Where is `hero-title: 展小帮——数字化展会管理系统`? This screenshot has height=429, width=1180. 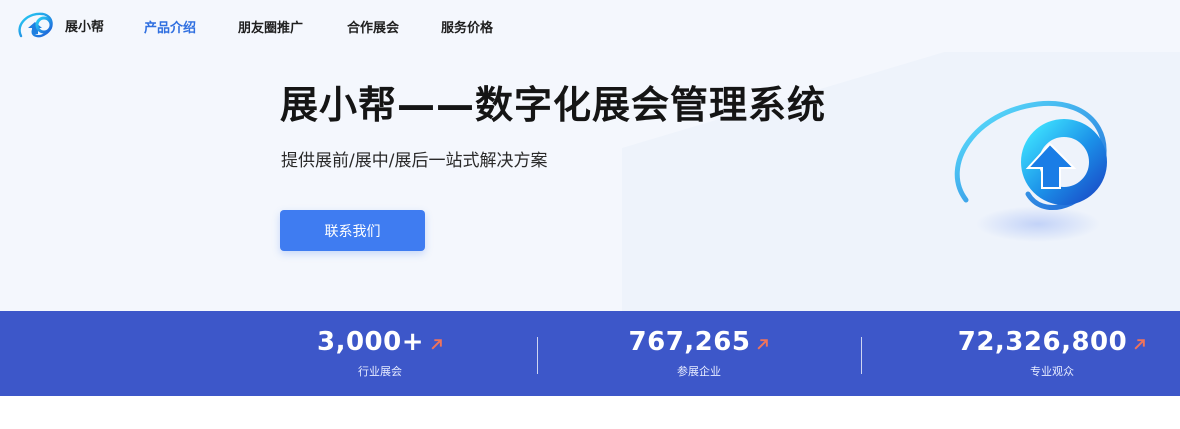
hero-title: 展小帮——数字化展会管理系统 is located at coordinates (553, 105).